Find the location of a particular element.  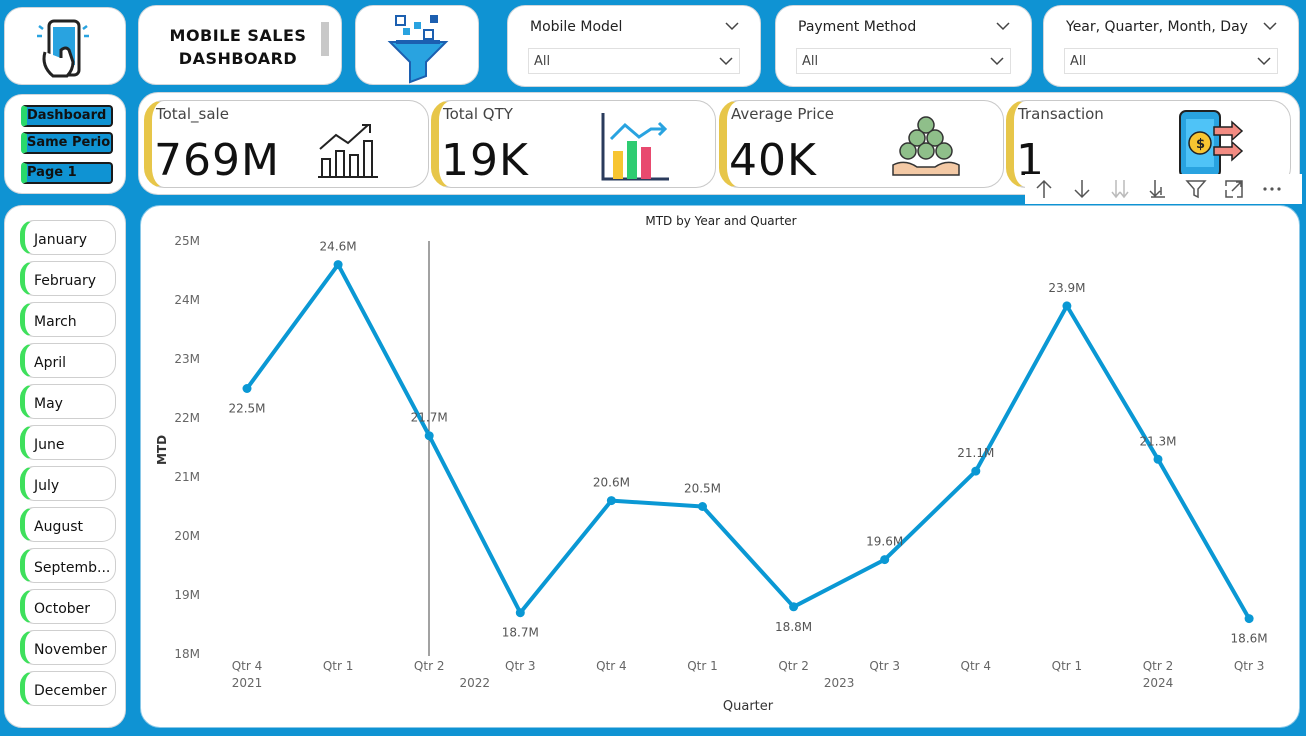

filter-toggle-button is located at coordinates (417, 45).